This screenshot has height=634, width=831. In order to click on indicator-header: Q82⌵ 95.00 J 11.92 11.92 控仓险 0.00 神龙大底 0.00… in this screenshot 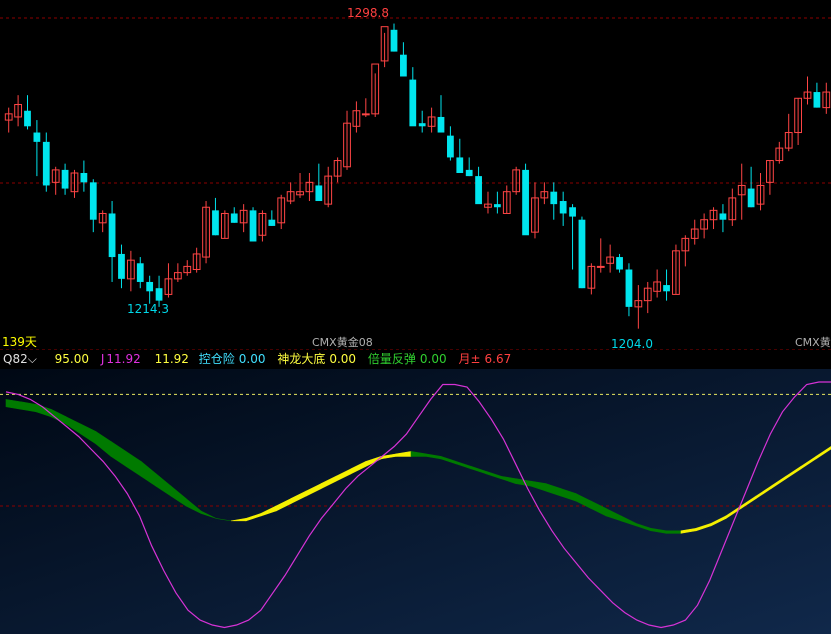, I will do `click(415, 359)`.